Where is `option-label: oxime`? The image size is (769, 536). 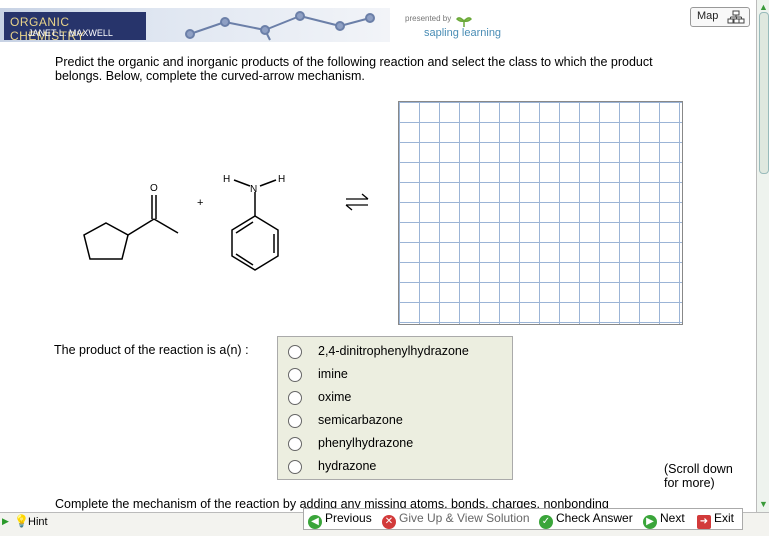
option-label: oxime is located at coordinates (335, 397).